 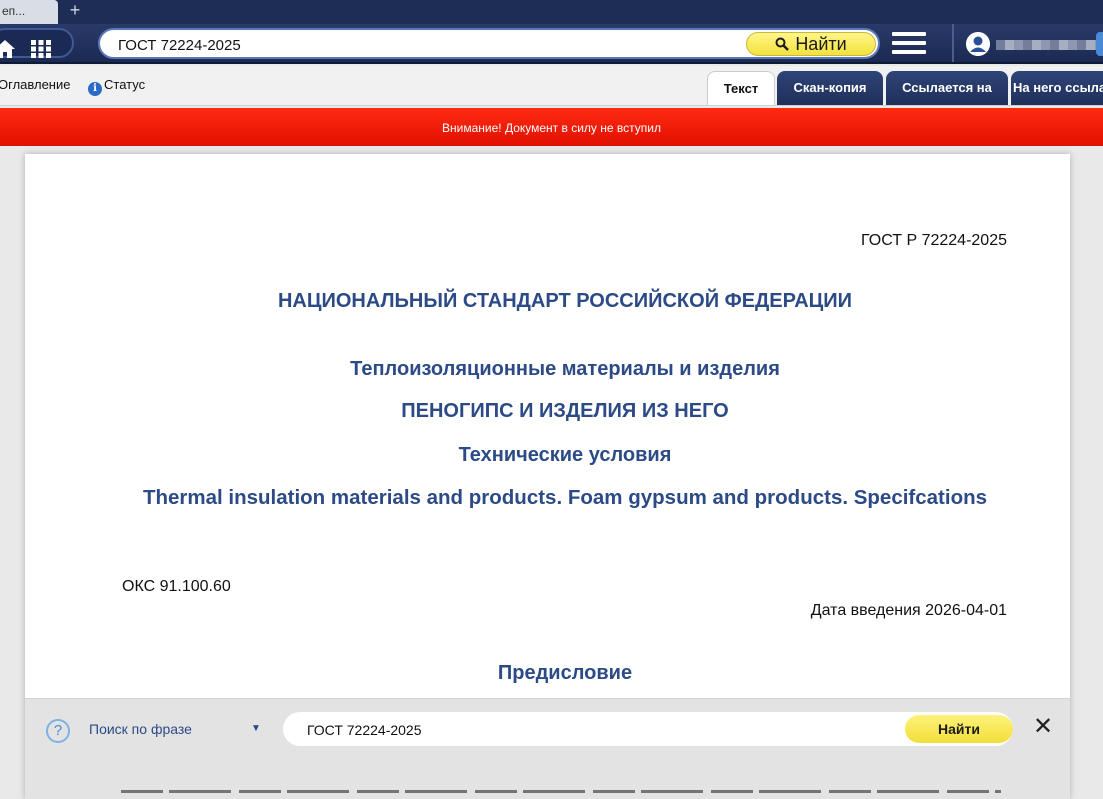 What do you see at coordinates (978, 44) in the screenshot?
I see `user-avatar-icon` at bounding box center [978, 44].